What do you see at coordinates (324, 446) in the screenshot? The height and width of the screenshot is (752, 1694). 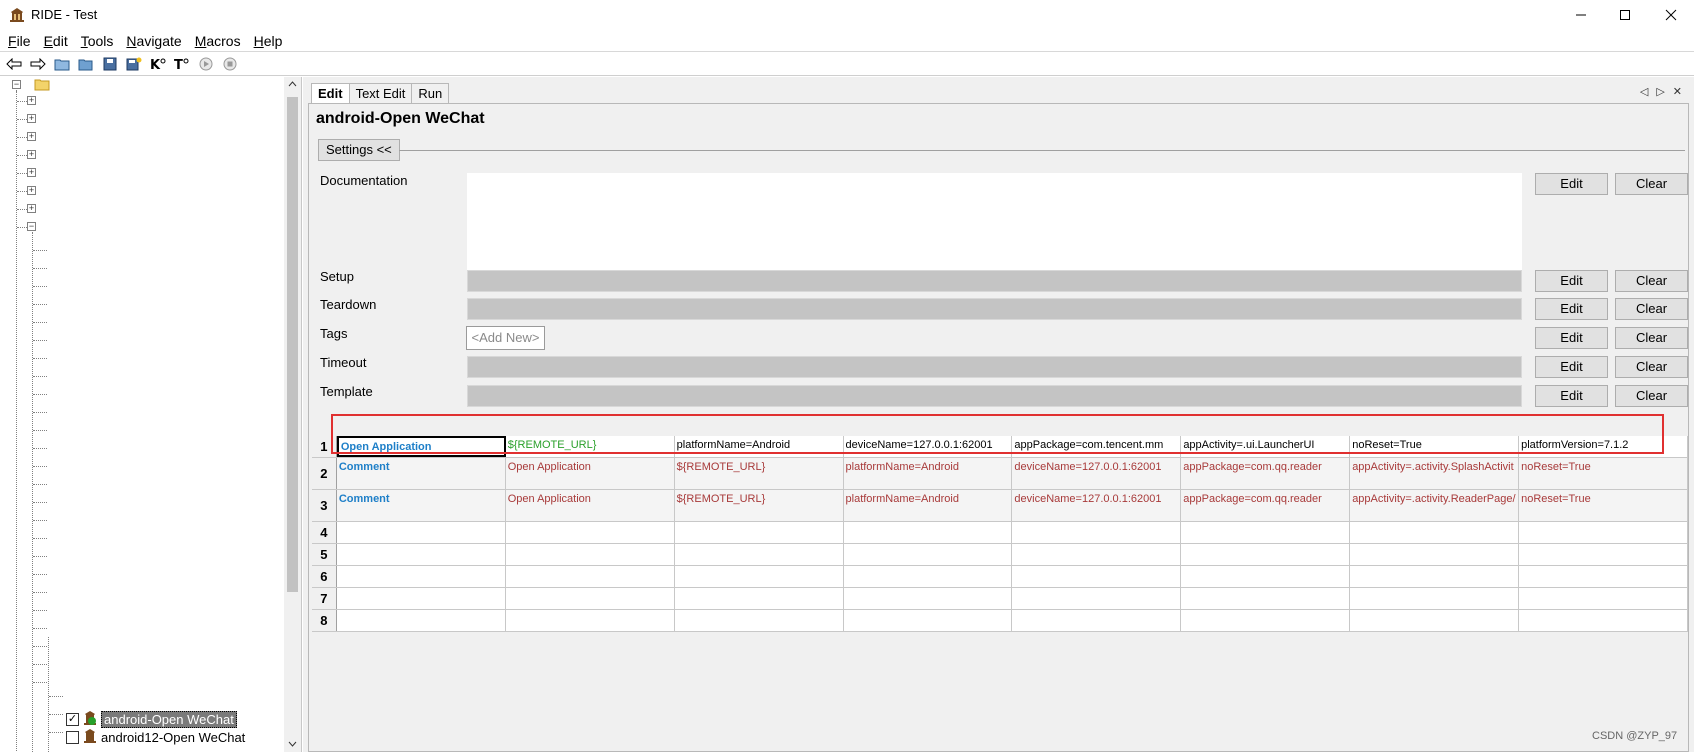 I see `row-number: 1` at bounding box center [324, 446].